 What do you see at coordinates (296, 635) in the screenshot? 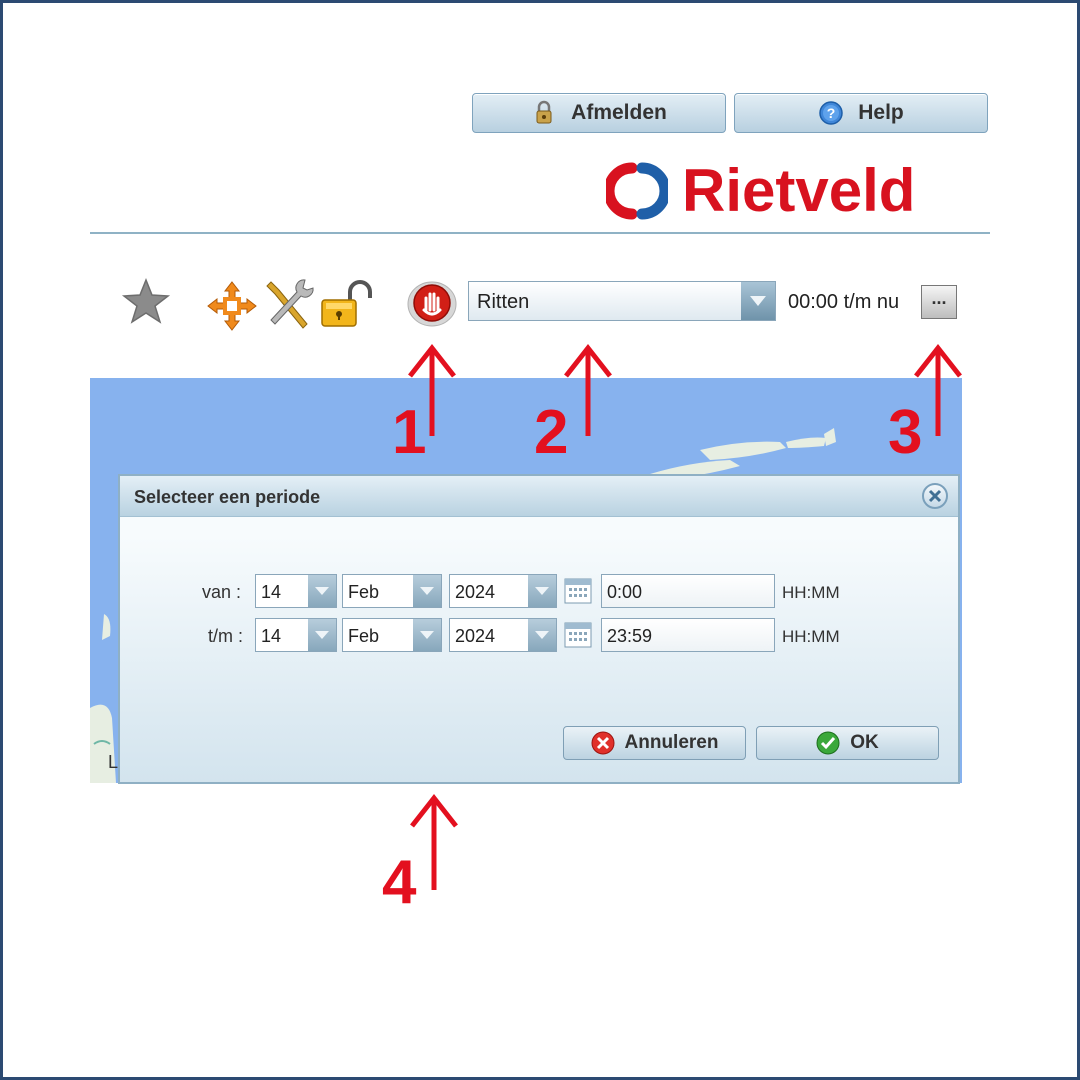
I see `to-day-select: 14` at bounding box center [296, 635].